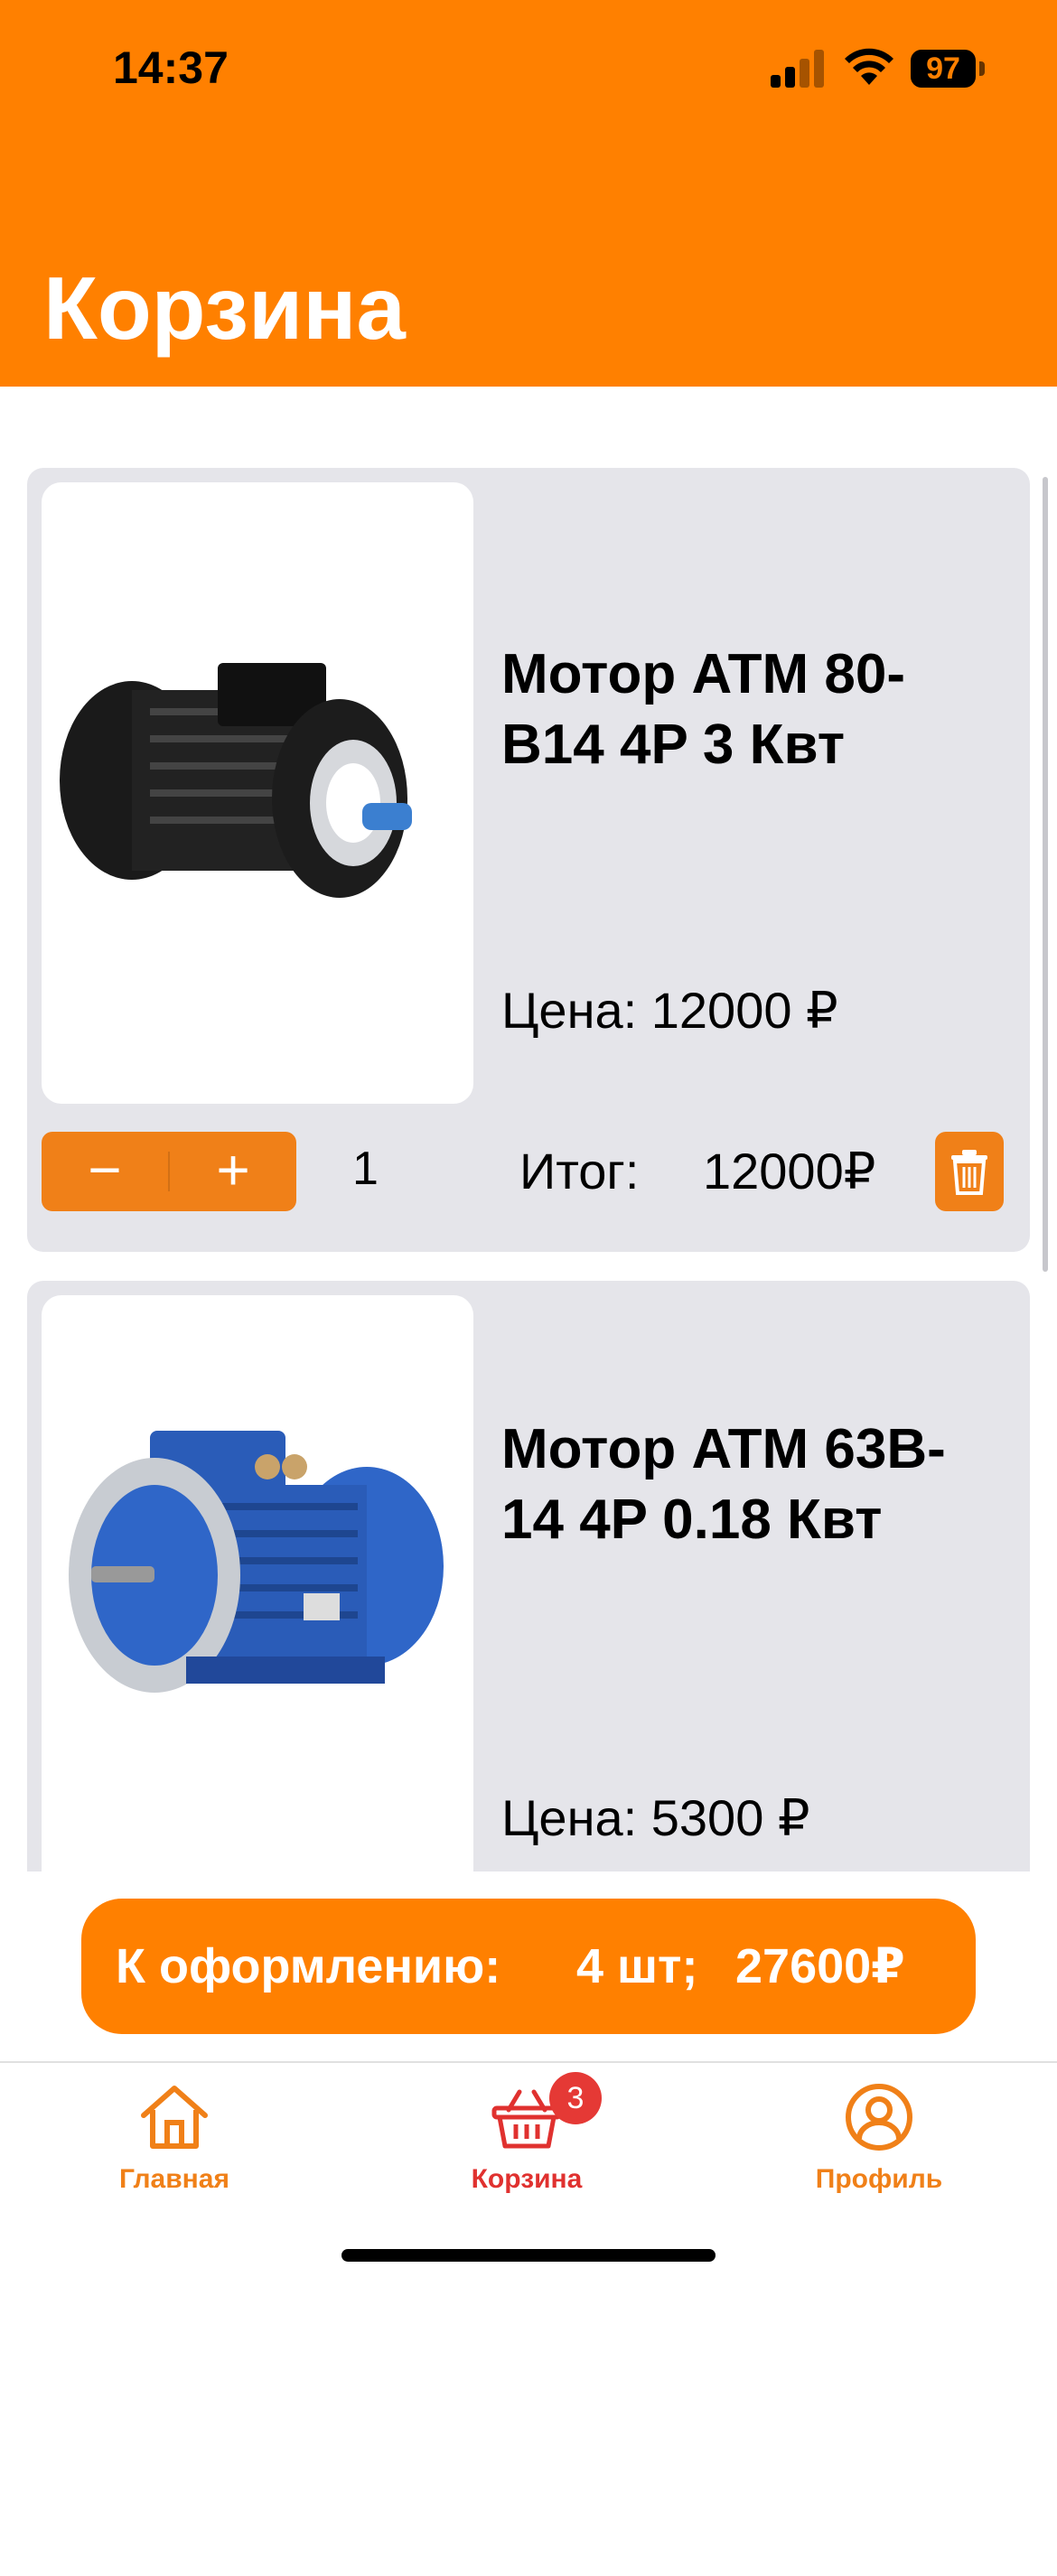  What do you see at coordinates (225, 308) in the screenshot?
I see `page-title: Корзина` at bounding box center [225, 308].